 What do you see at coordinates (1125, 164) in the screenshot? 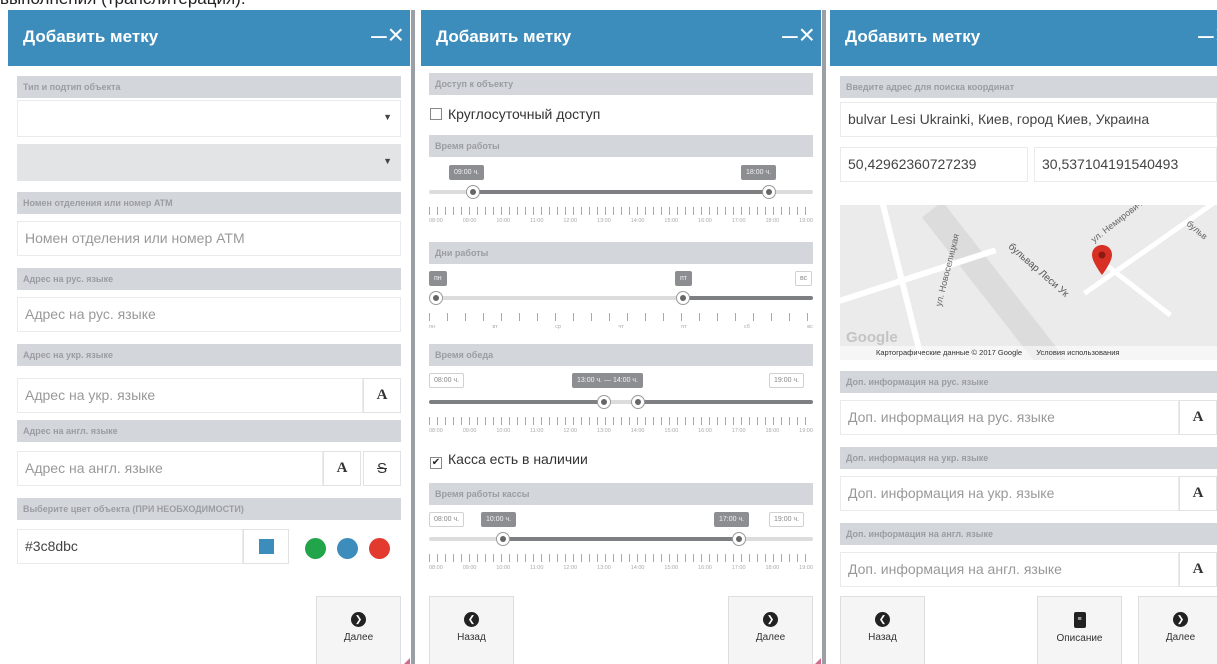
I see `longitude-input: 30,537104191540493` at bounding box center [1125, 164].